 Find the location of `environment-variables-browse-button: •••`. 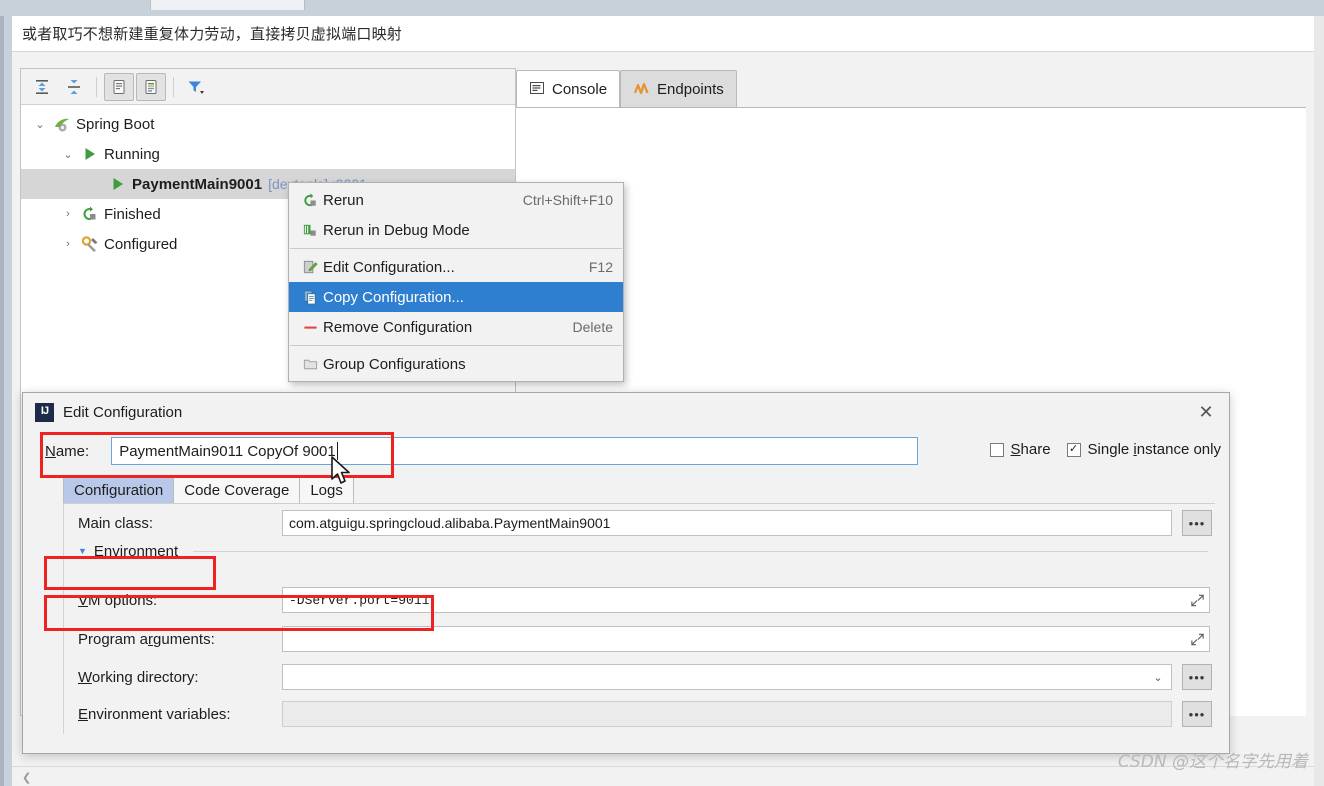

environment-variables-browse-button: ••• is located at coordinates (1197, 714).